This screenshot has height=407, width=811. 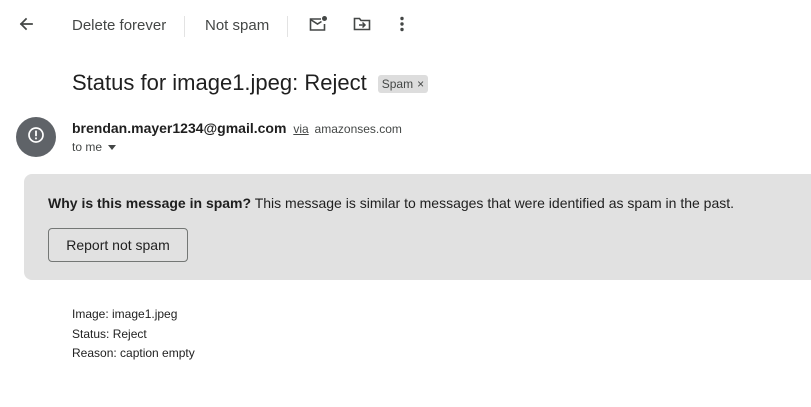 I want to click on report-not-spam-button: Report not spam, so click(x=118, y=245).